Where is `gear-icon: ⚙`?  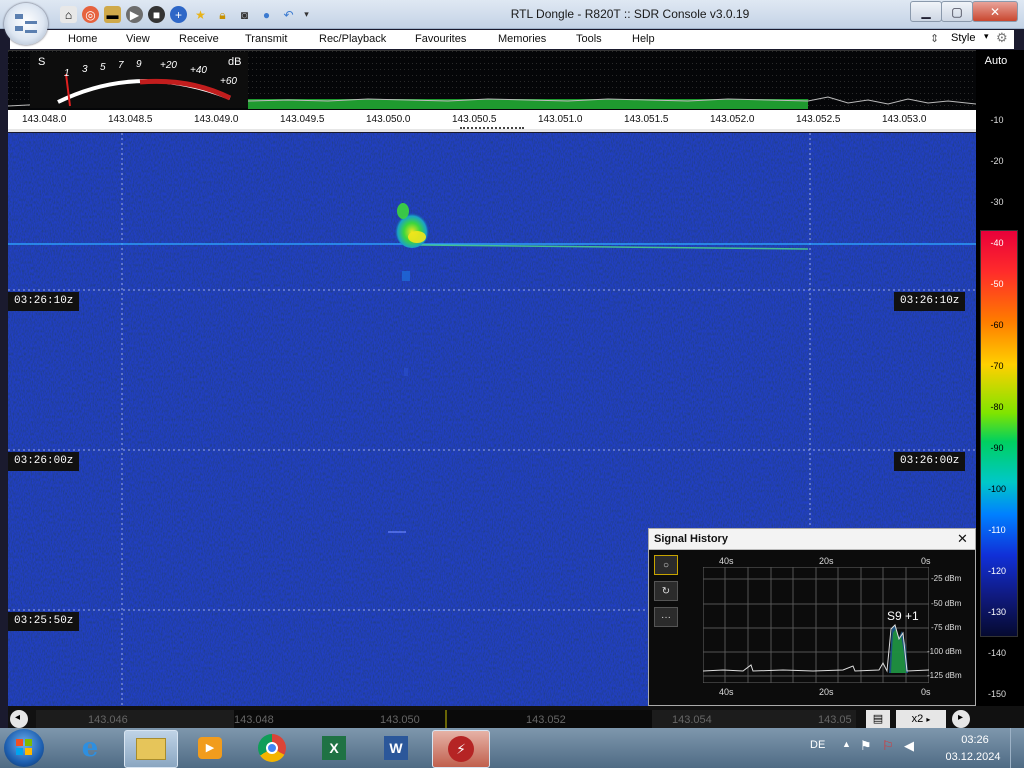
gear-icon: ⚙ is located at coordinates (1002, 38).